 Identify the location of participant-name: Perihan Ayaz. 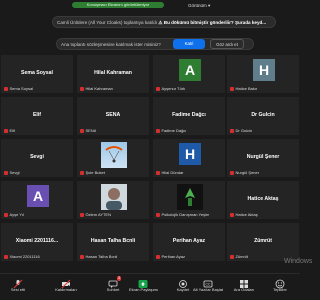
(189, 241).